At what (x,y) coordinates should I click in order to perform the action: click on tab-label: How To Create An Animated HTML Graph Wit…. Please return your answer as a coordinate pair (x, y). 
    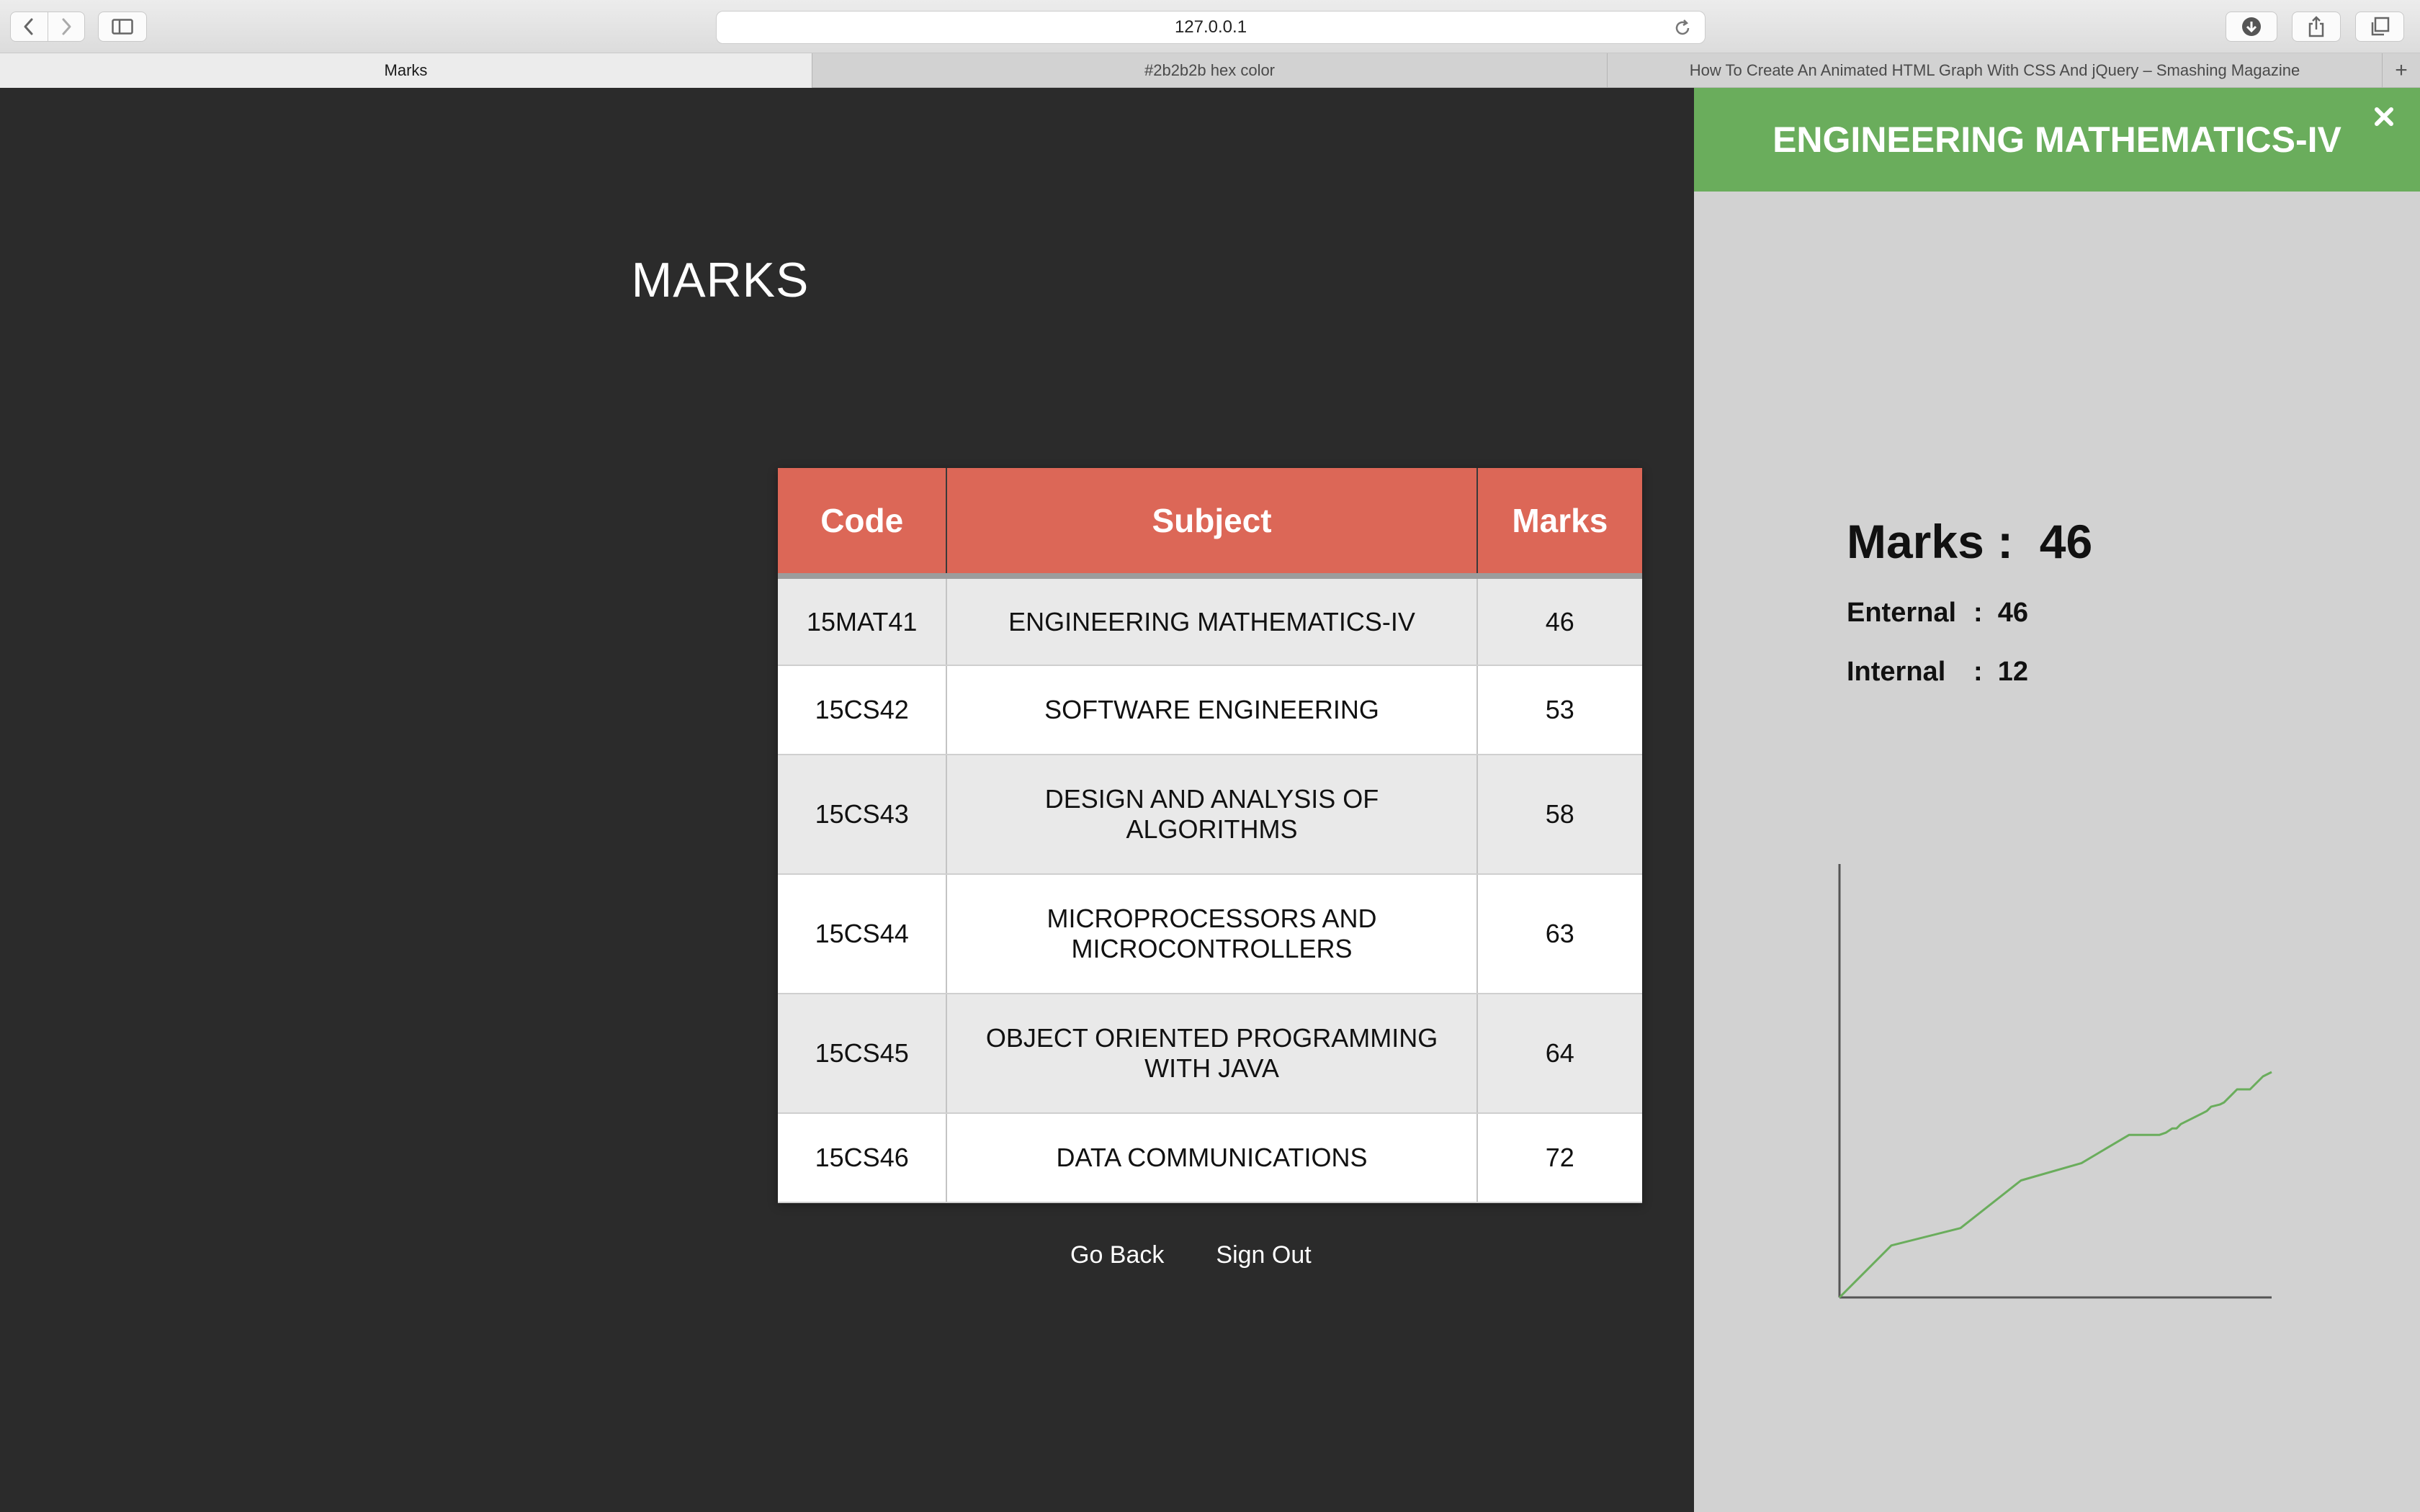
    Looking at the image, I should click on (1994, 70).